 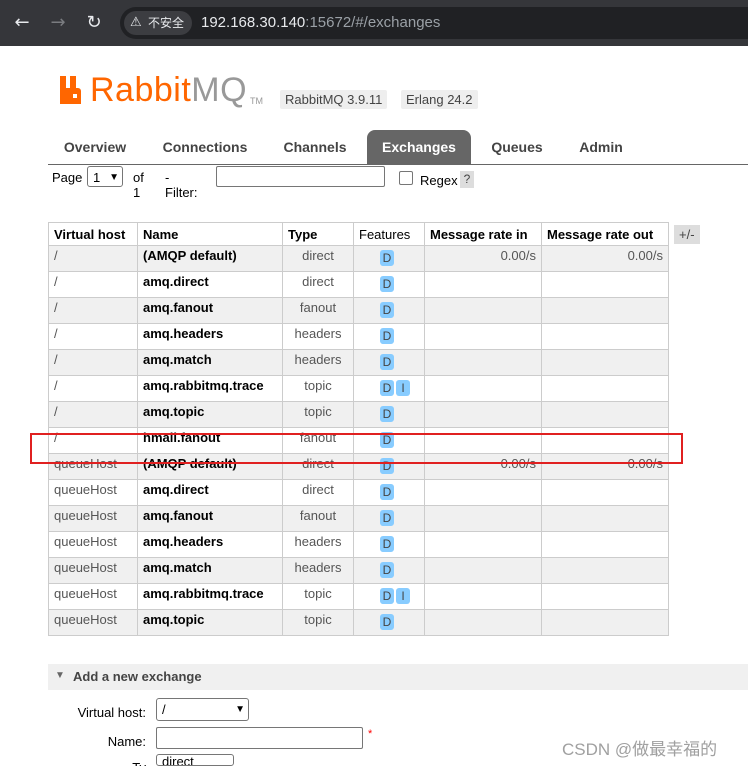 I want to click on table-row: / amq.match headers D, so click(x=358, y=362).